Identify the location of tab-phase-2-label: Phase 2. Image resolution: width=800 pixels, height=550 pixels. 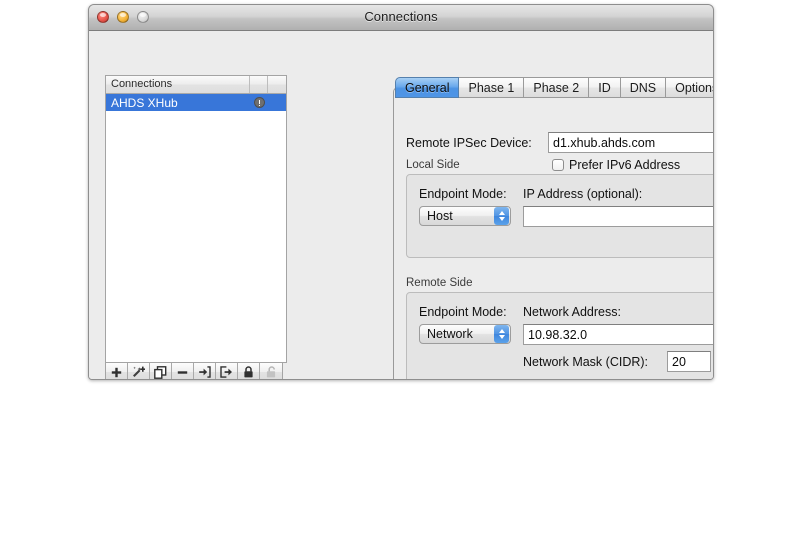
(556, 87).